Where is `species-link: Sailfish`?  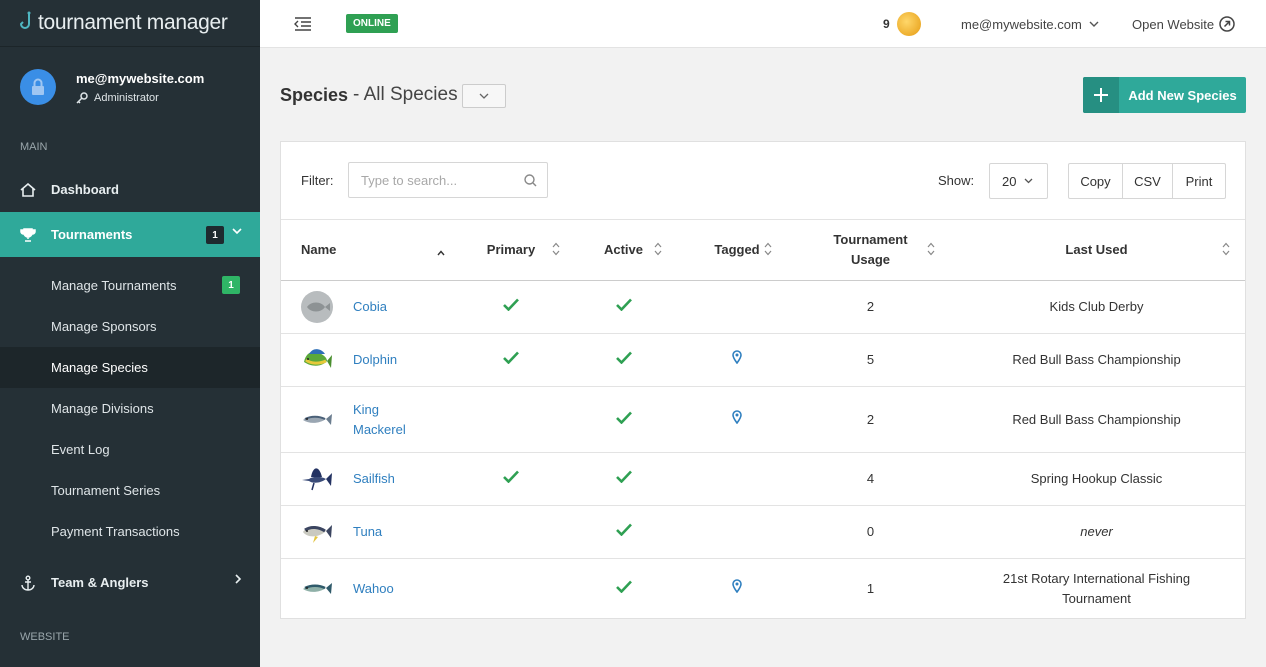
species-link: Sailfish is located at coordinates (374, 479).